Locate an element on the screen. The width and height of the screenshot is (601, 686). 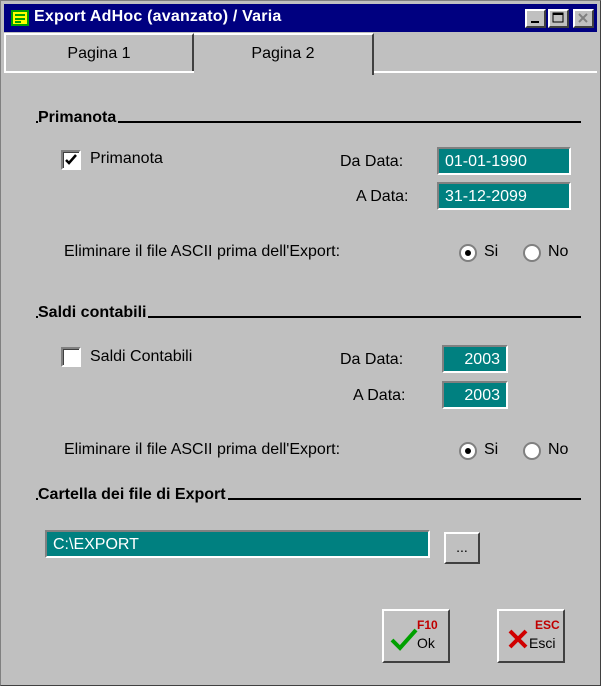
esci-button: ESC Esci is located at coordinates (531, 636).